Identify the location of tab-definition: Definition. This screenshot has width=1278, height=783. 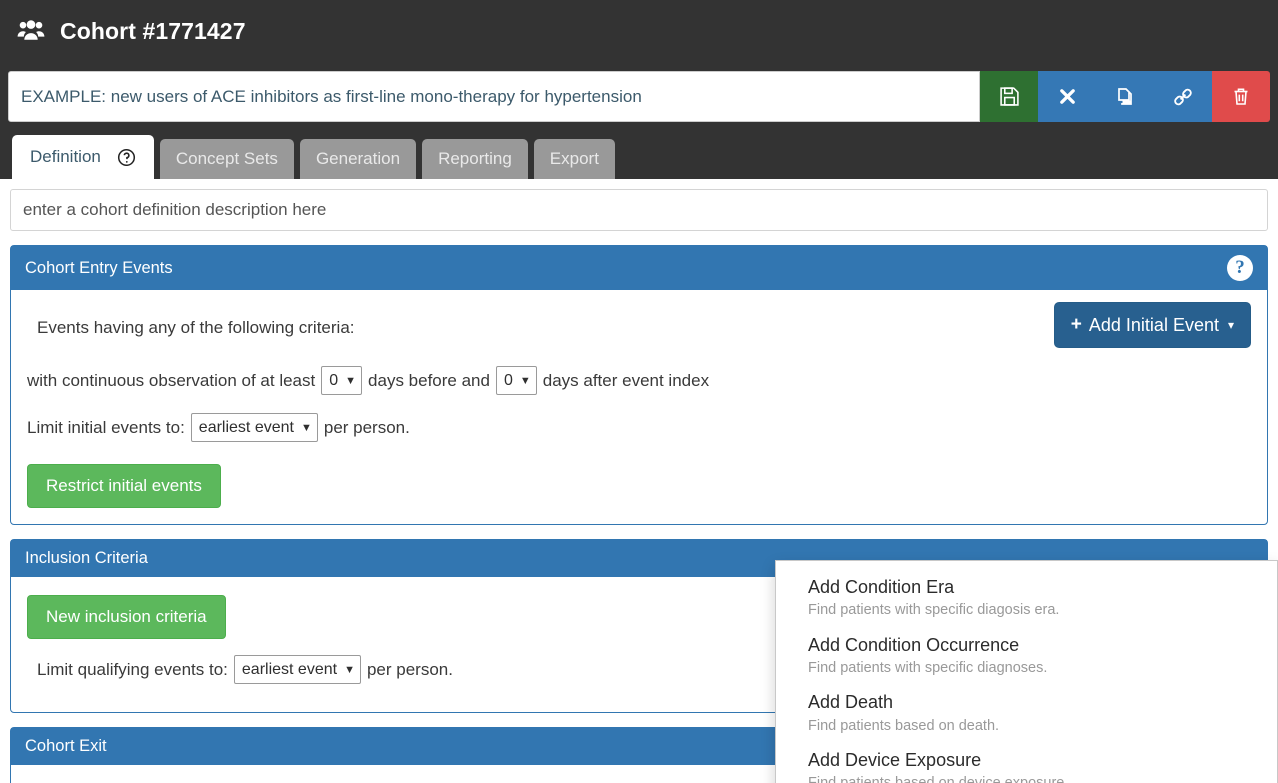
(83, 157).